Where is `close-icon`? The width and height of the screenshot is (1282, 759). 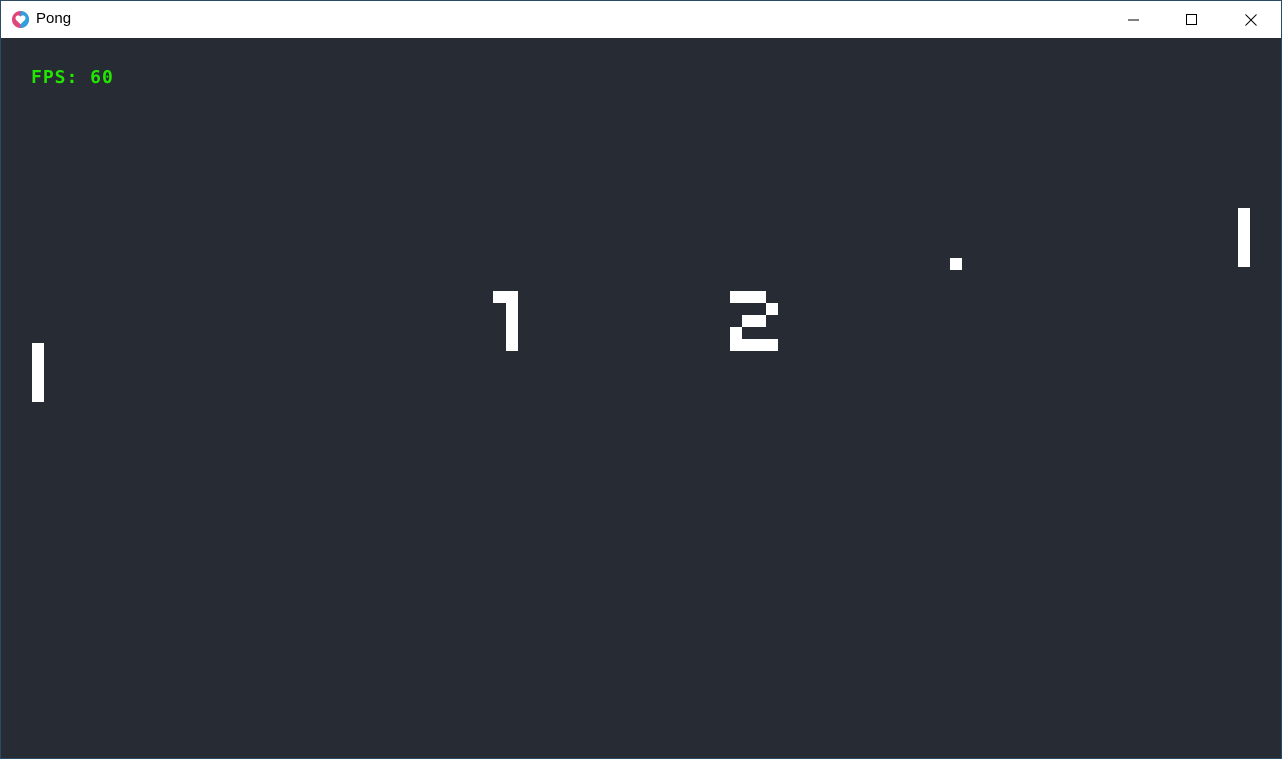
close-icon is located at coordinates (1251, 19).